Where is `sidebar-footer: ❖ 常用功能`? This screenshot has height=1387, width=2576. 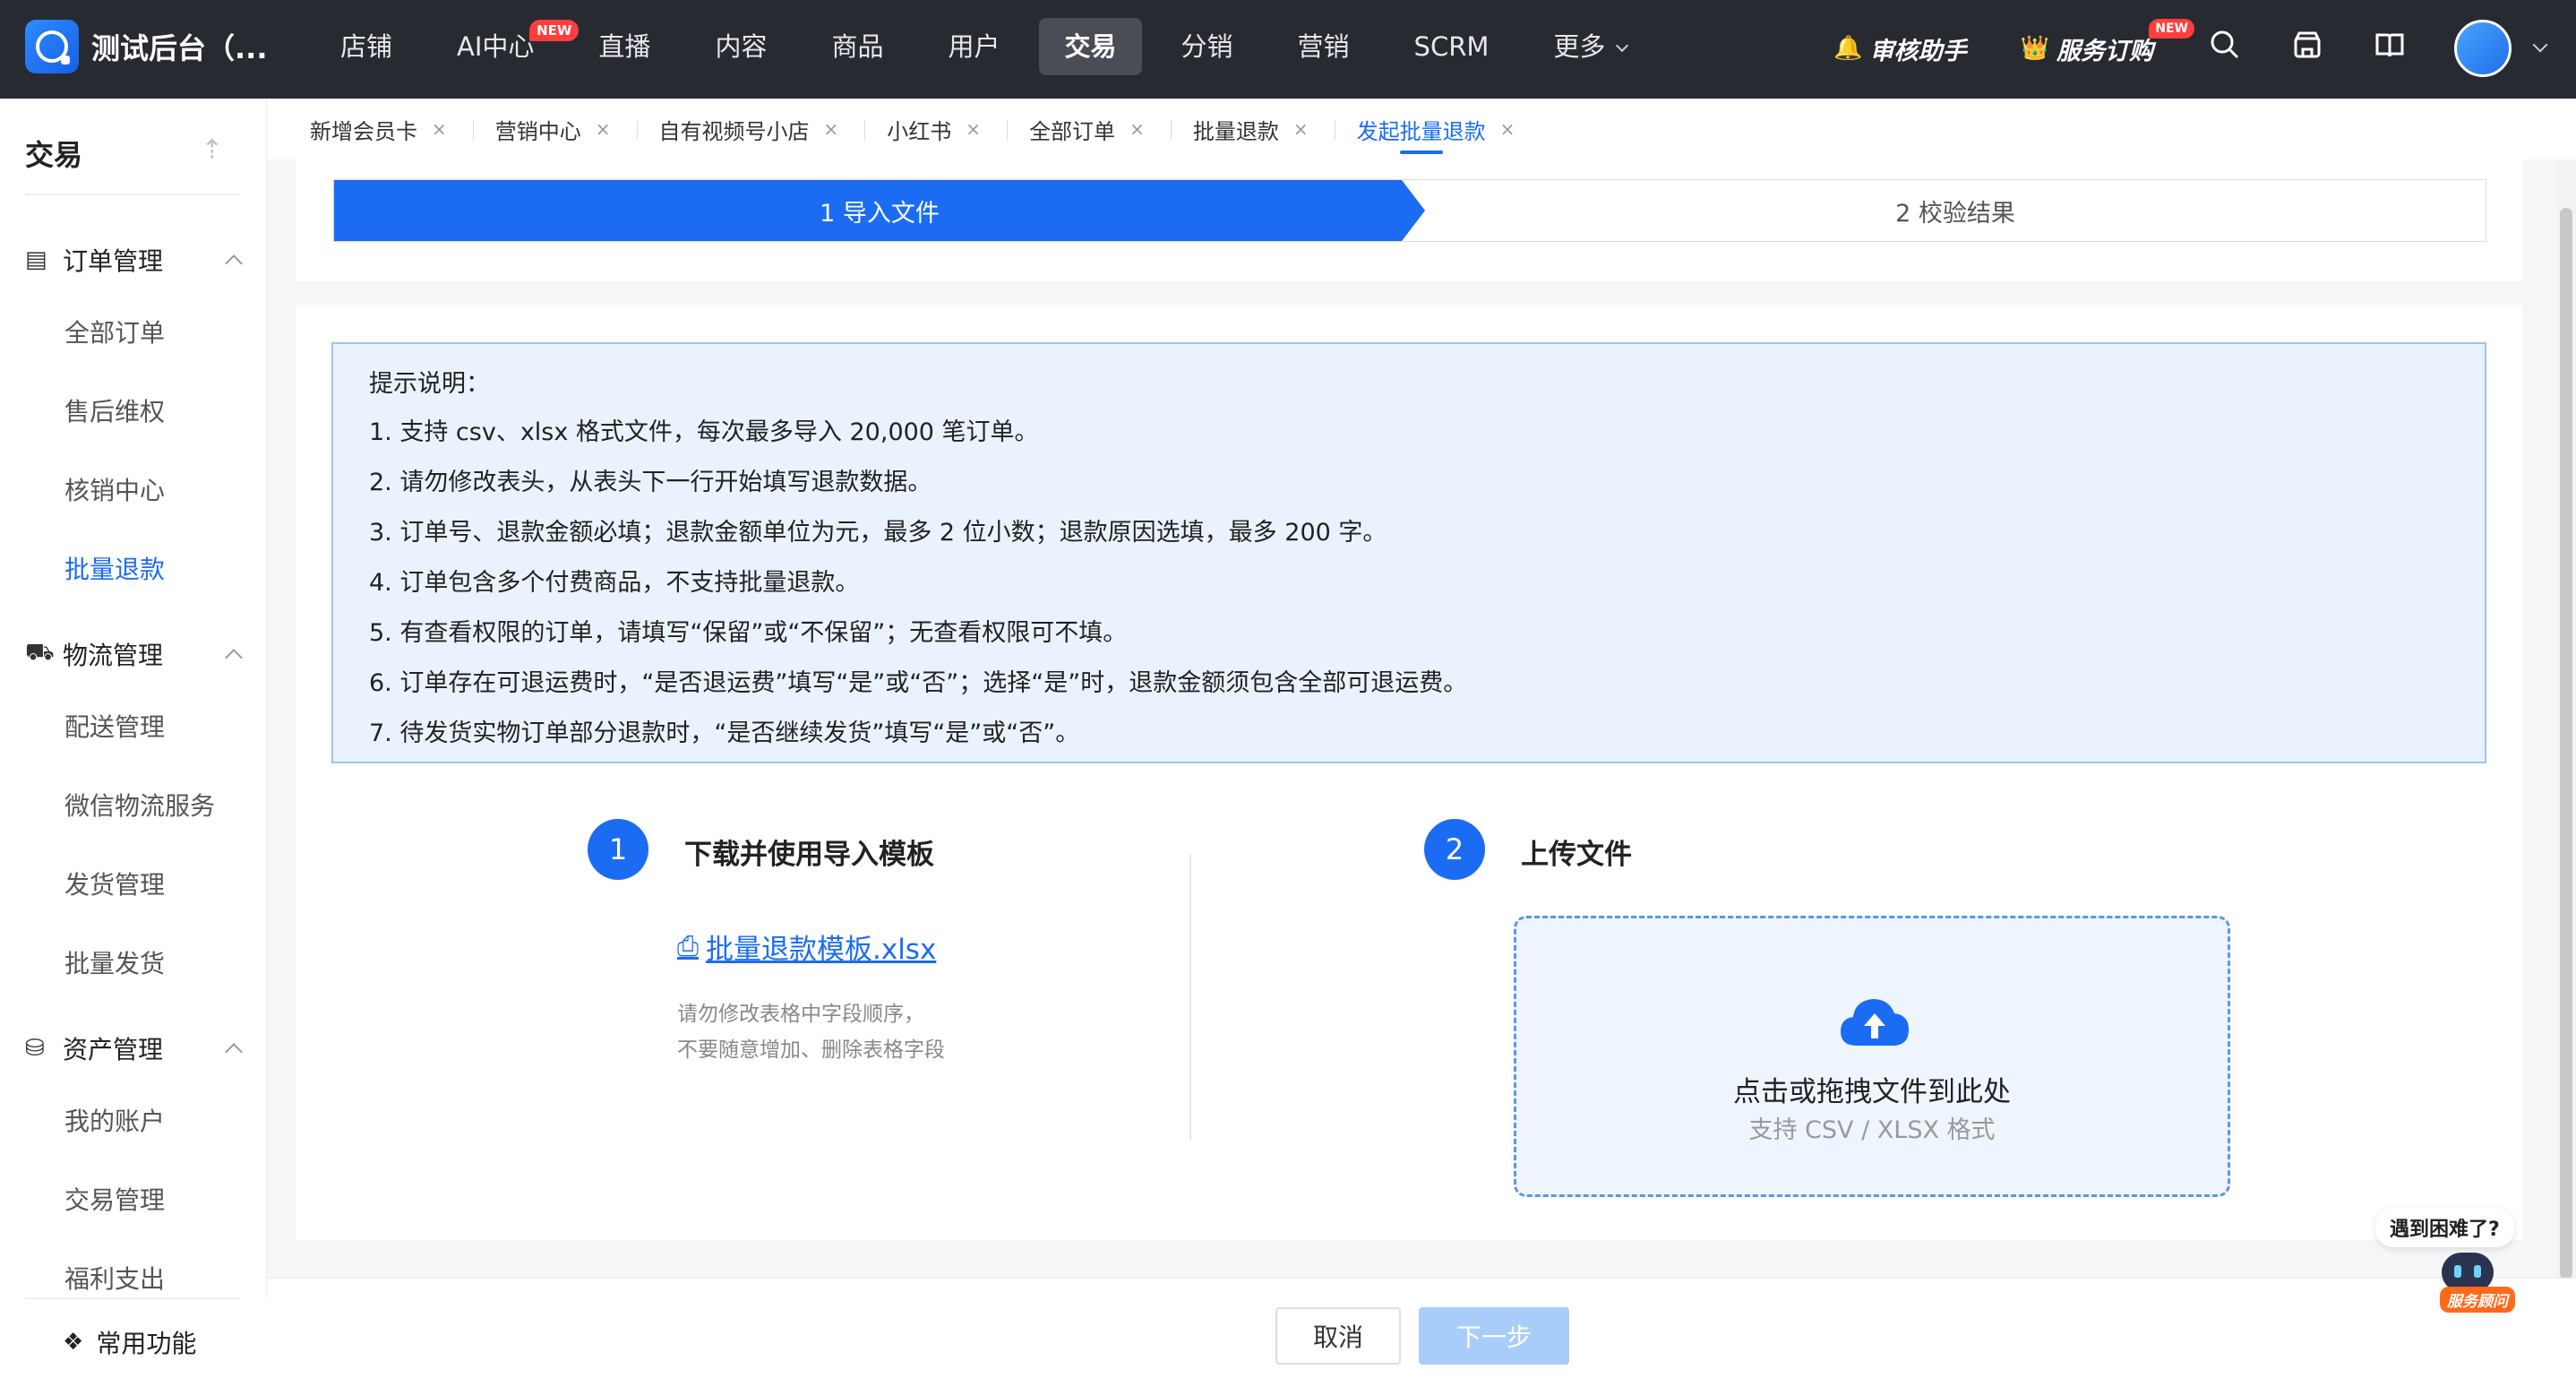 sidebar-footer: ❖ 常用功能 is located at coordinates (133, 1342).